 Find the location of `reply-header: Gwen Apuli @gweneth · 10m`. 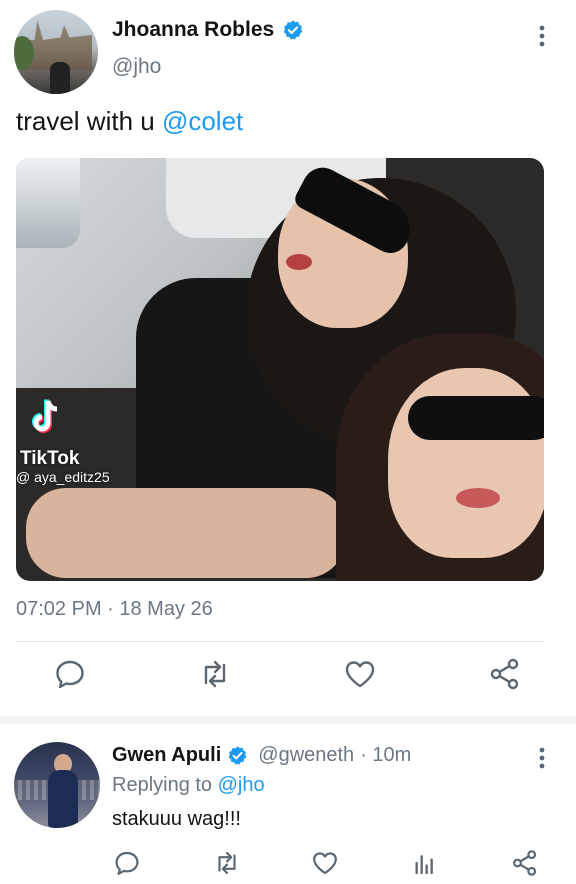

reply-header: Gwen Apuli @gweneth · 10m is located at coordinates (261, 755).